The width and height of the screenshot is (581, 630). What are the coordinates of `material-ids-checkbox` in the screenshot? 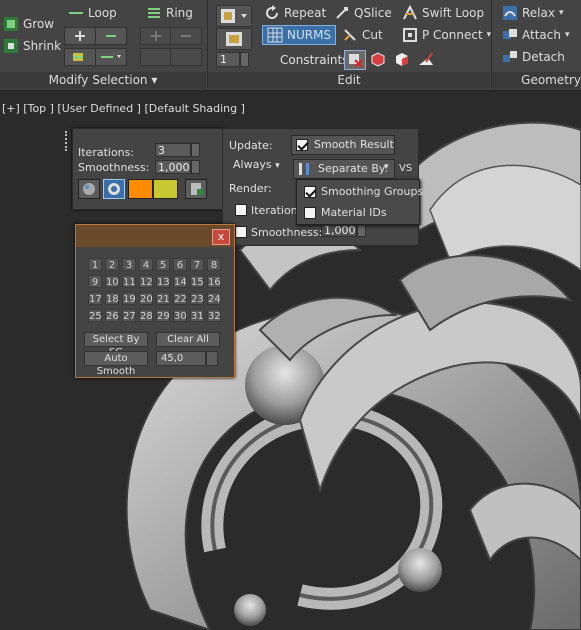 It's located at (310, 213).